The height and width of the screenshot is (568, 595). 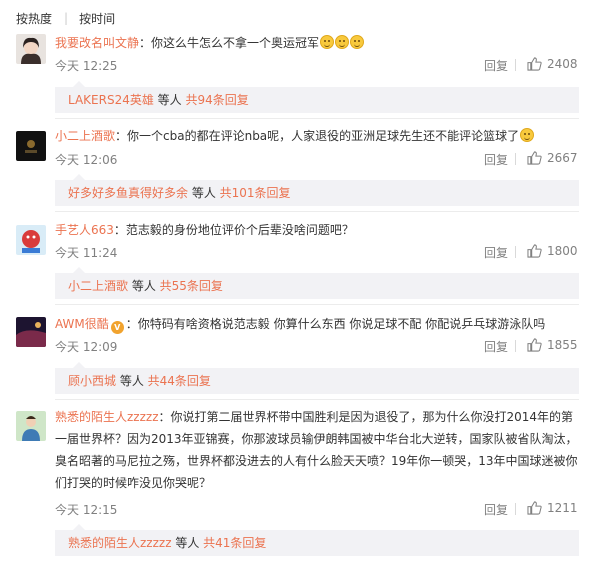 What do you see at coordinates (527, 135) in the screenshot?
I see `sweat-emoji-icon` at bounding box center [527, 135].